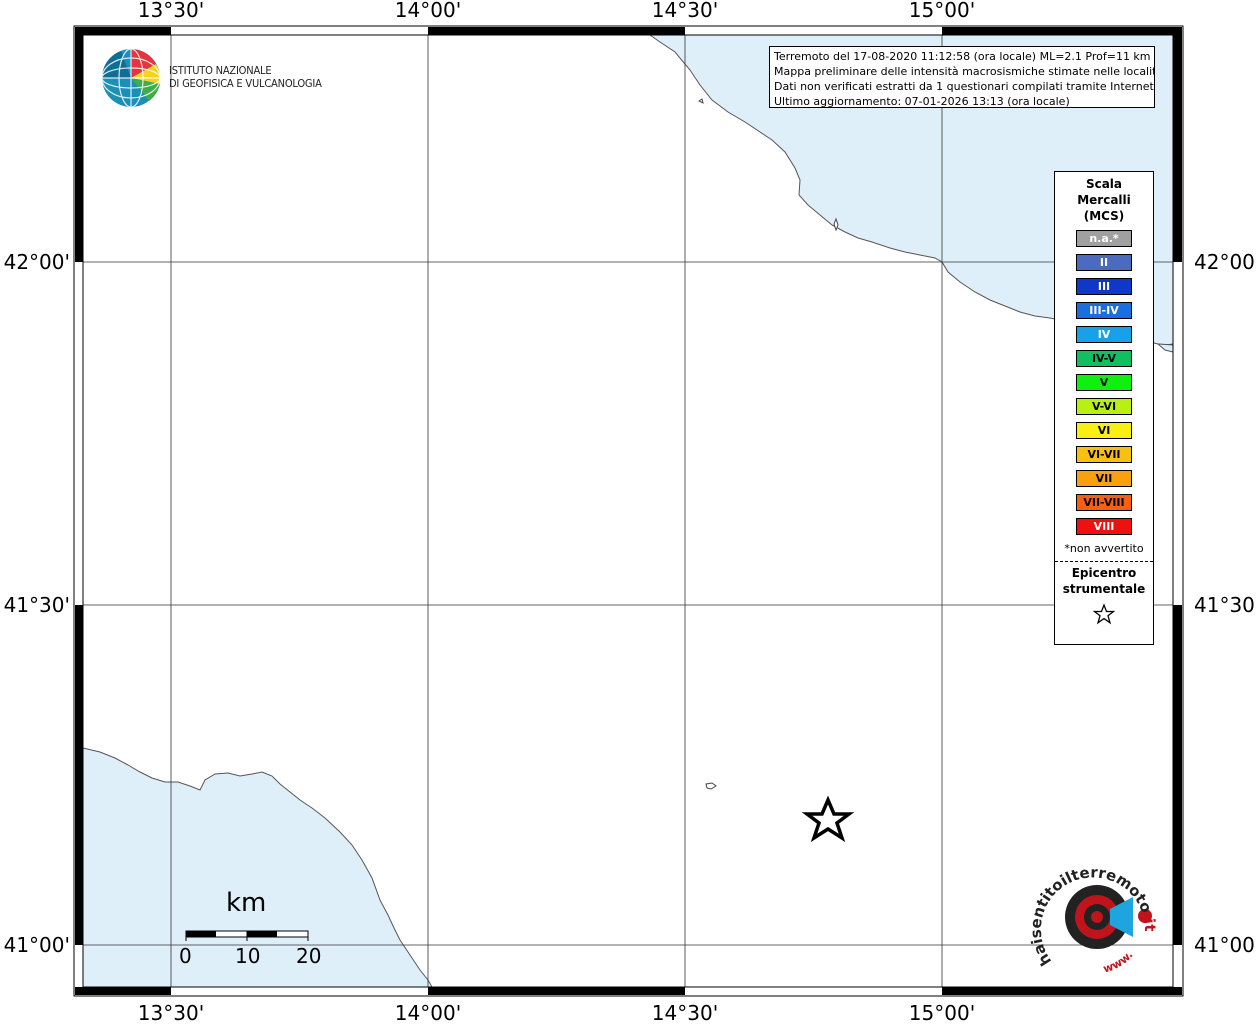 This screenshot has width=1256, height=1024. I want to click on legend-item-swatch: III, so click(1104, 286).